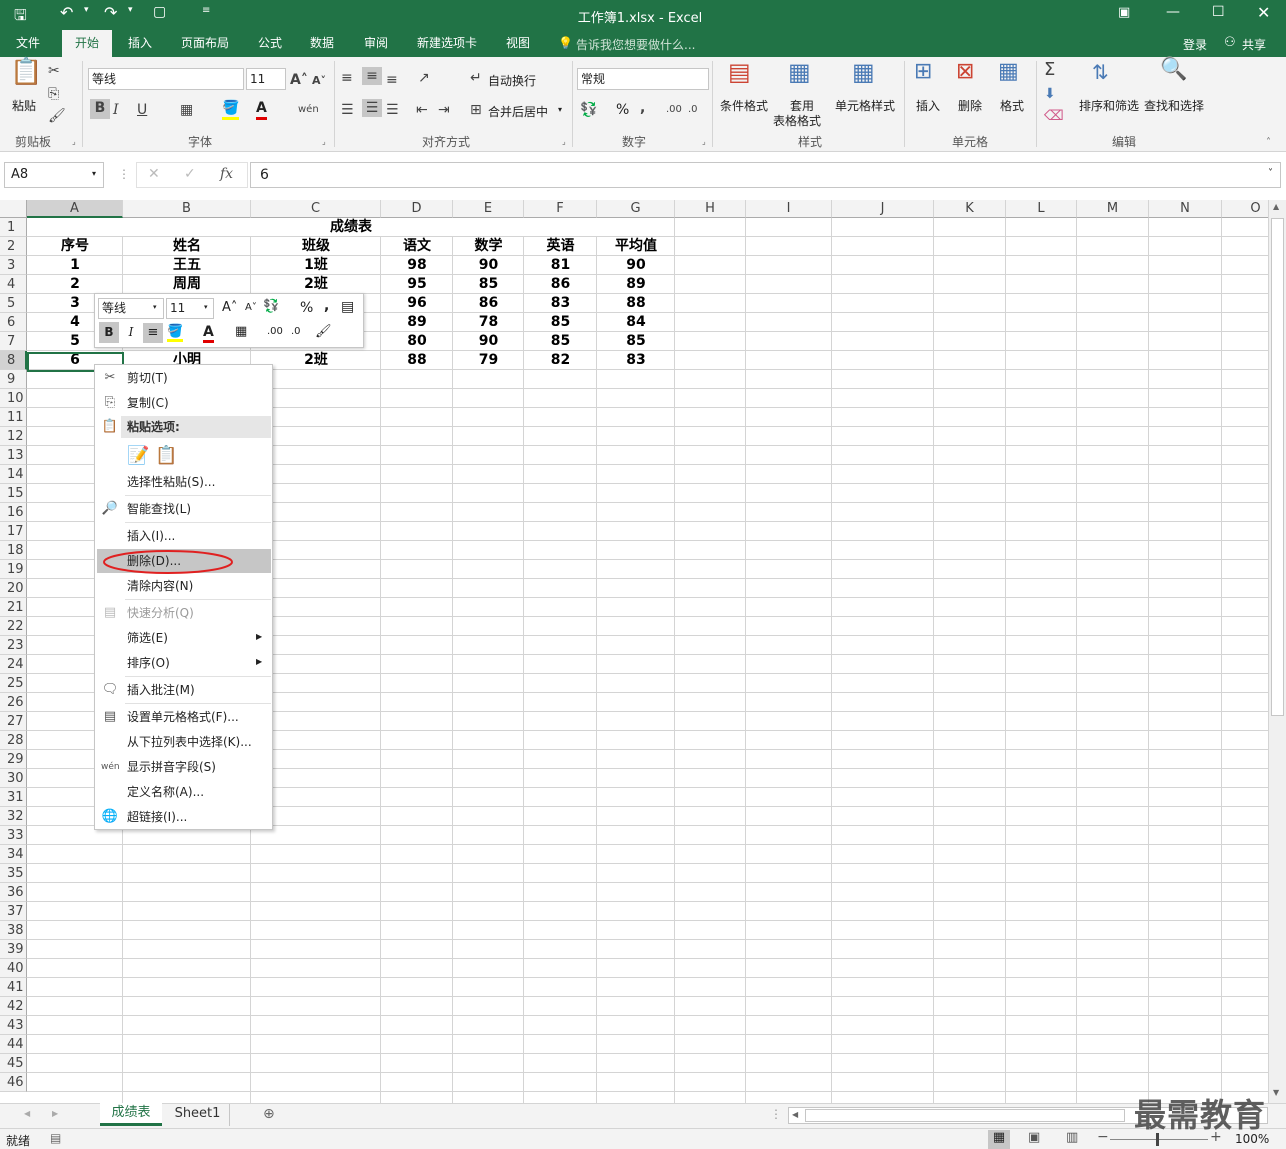 This screenshot has width=1286, height=1149. What do you see at coordinates (1050, 94) in the screenshot?
I see `fill-icon: ⬇` at bounding box center [1050, 94].